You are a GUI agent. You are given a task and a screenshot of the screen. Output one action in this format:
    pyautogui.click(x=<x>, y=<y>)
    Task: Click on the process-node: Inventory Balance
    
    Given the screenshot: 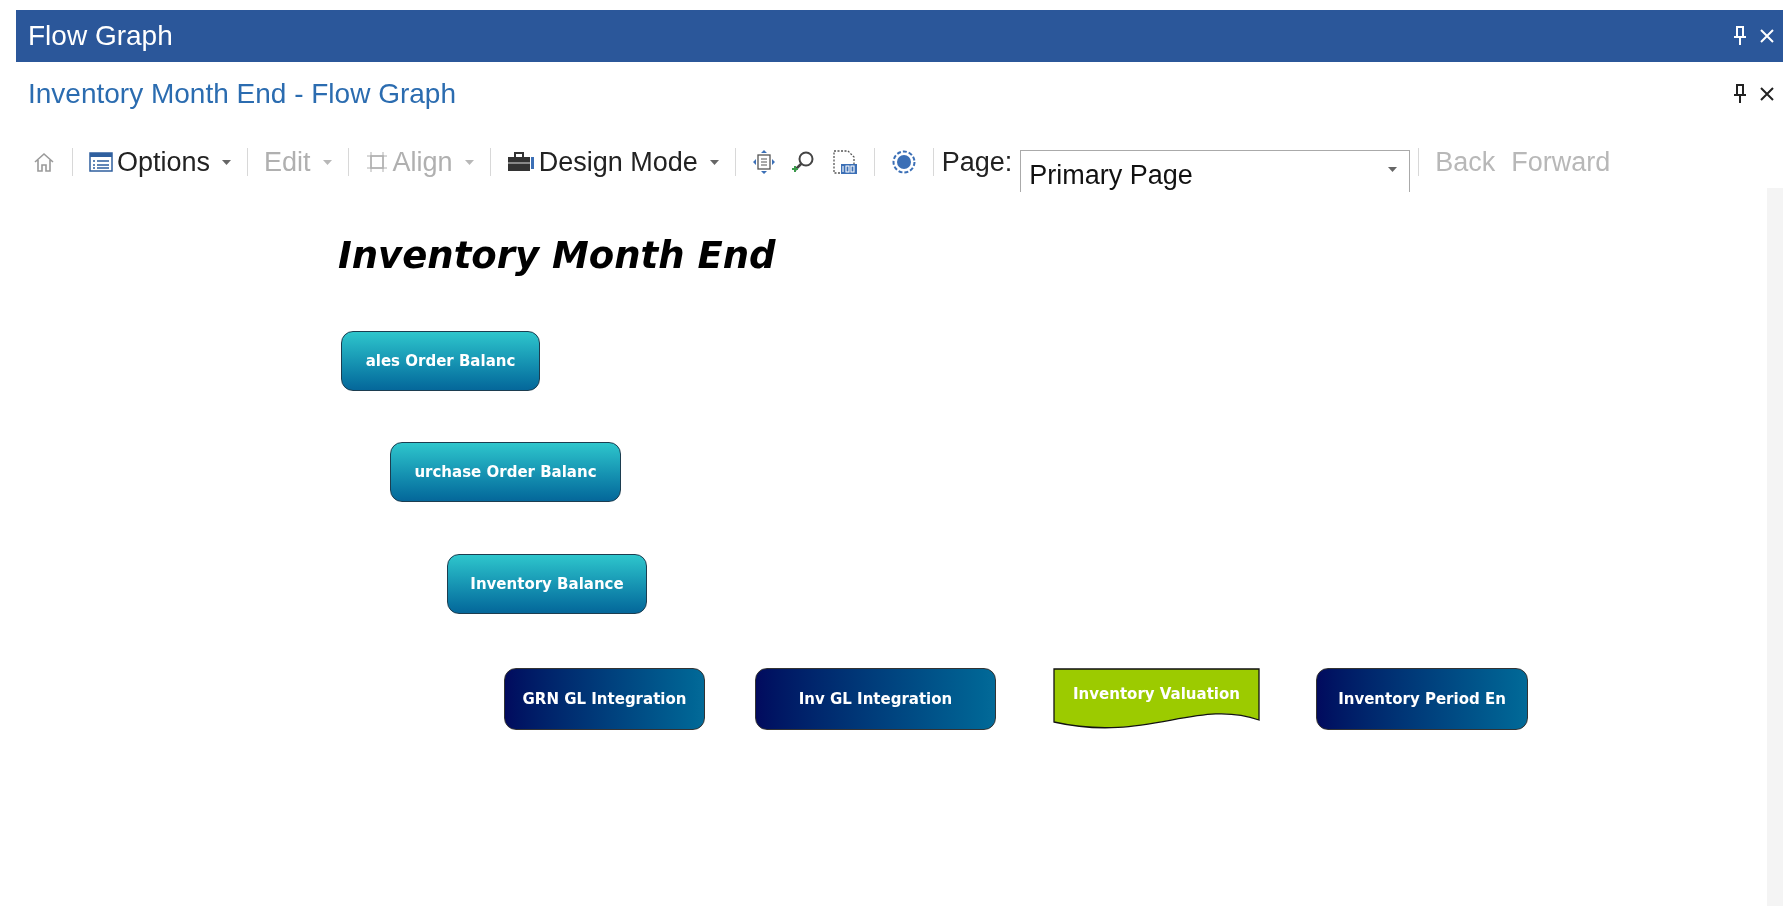 What is the action you would take?
    pyautogui.click(x=547, y=584)
    